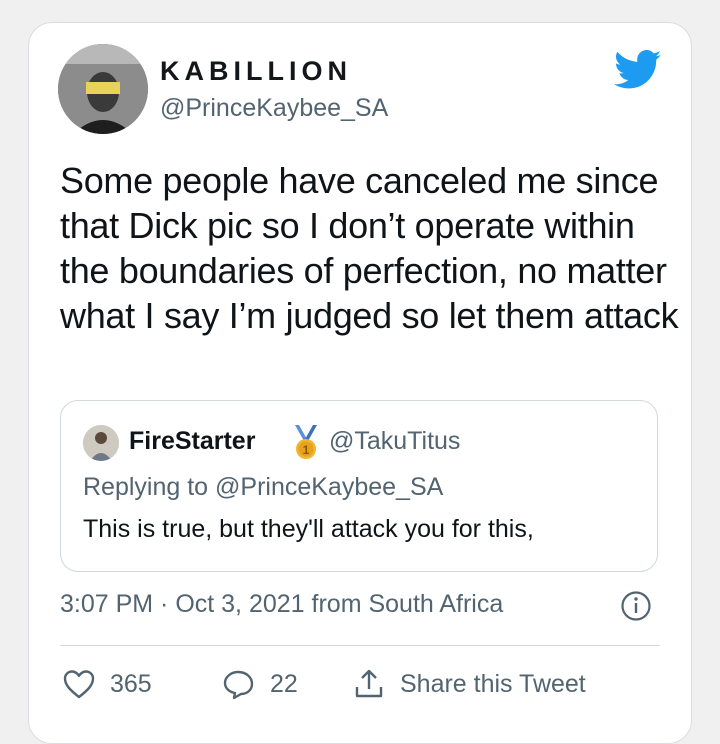  I want to click on quoted-avatar, so click(101, 443).